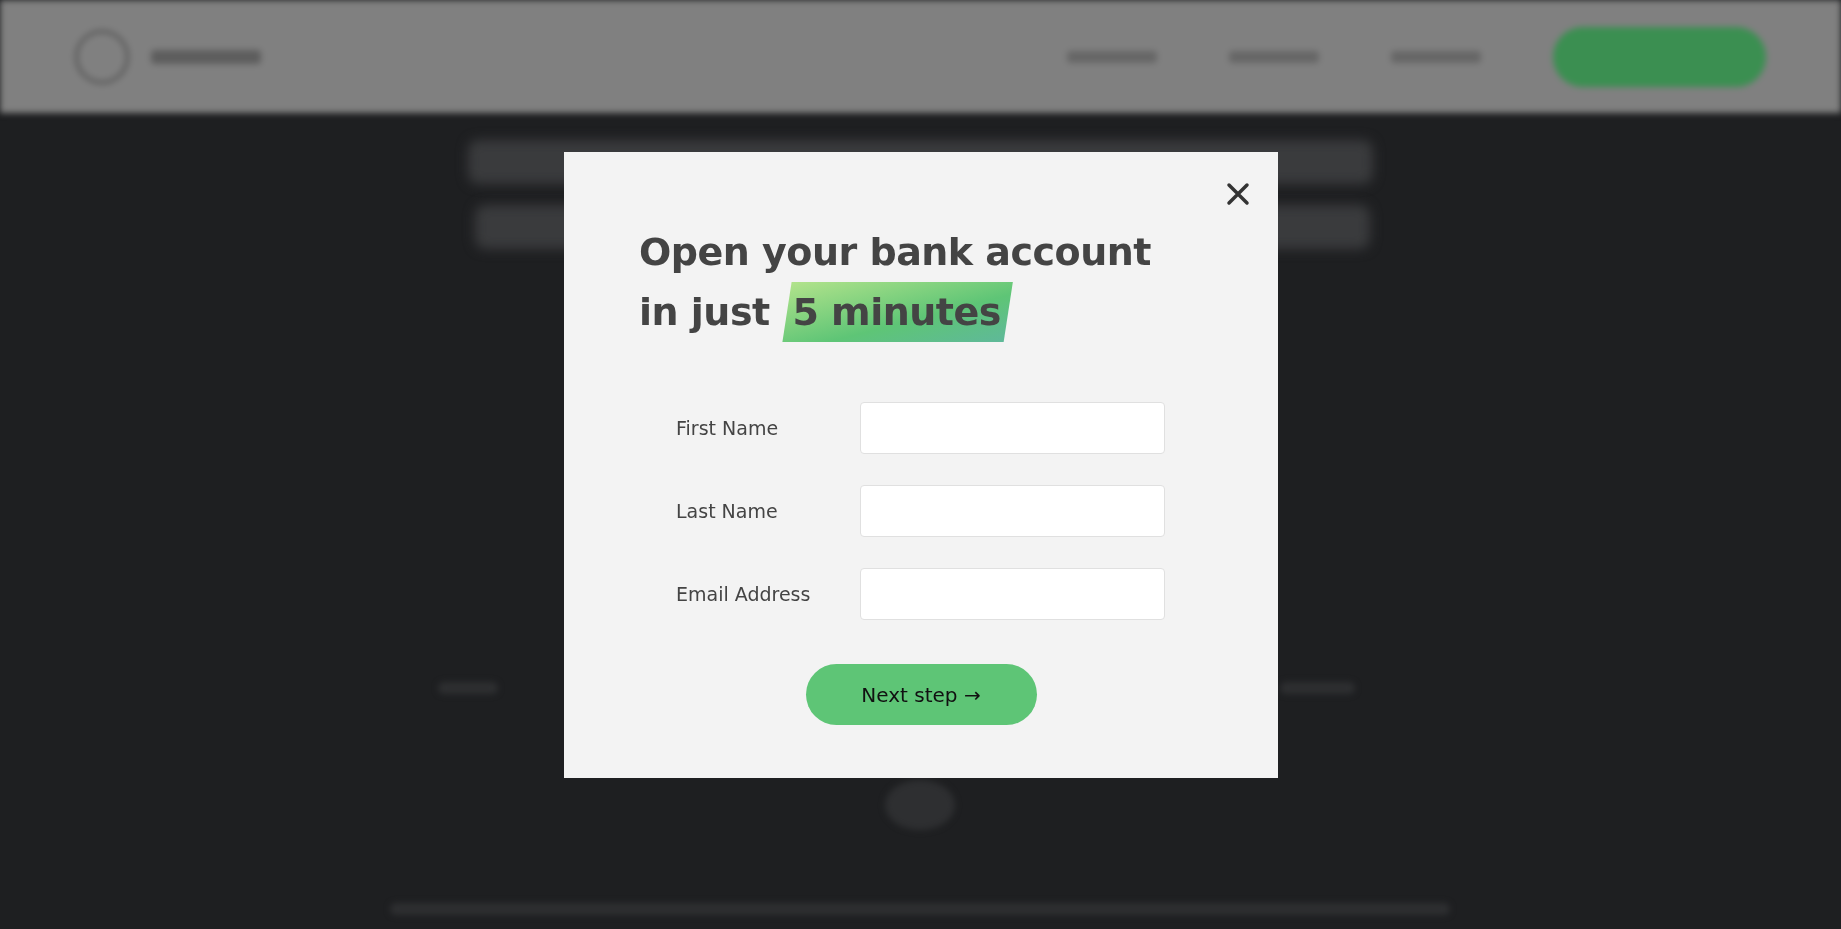 This screenshot has width=1841, height=929. I want to click on next-step-button: Next step →, so click(921, 694).